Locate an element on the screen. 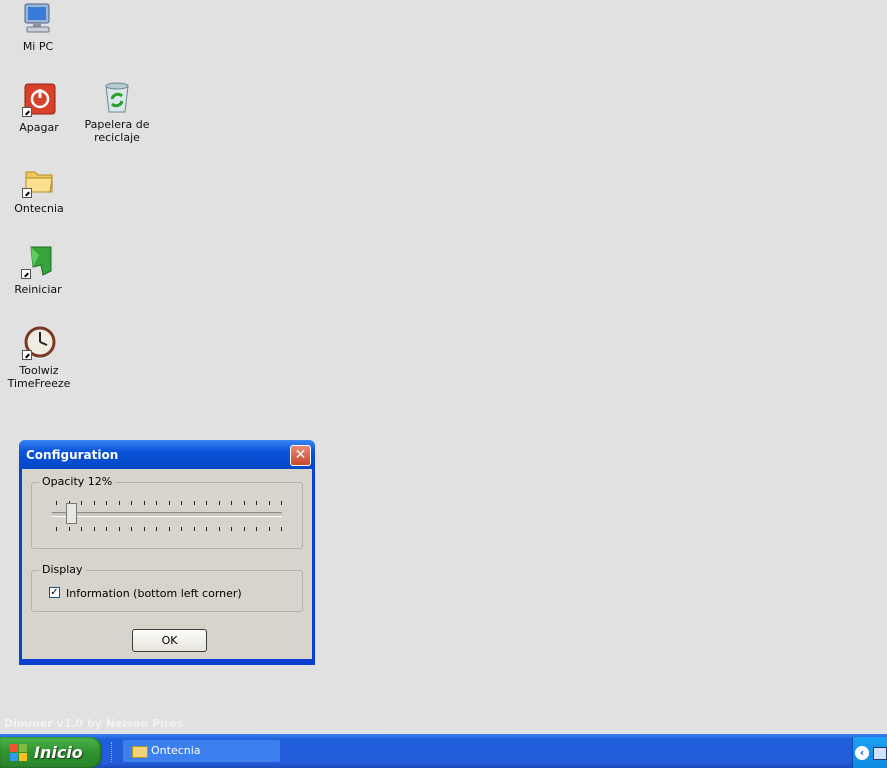 Image resolution: width=887 pixels, height=768 pixels. desktop-icon-apagar: Apagar is located at coordinates (39, 108).